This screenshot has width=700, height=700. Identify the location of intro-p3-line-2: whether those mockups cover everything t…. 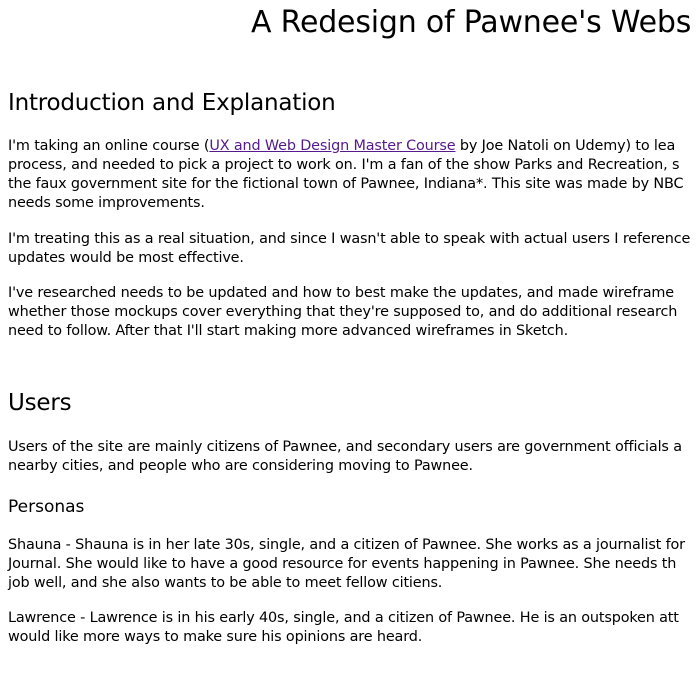
(343, 312).